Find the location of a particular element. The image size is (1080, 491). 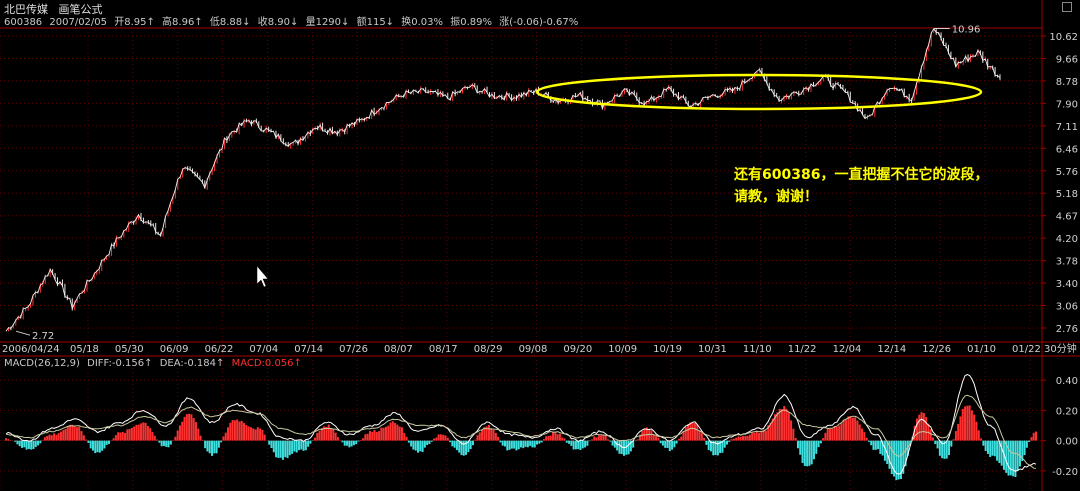

time-tick-label: 10/19 is located at coordinates (667, 349).